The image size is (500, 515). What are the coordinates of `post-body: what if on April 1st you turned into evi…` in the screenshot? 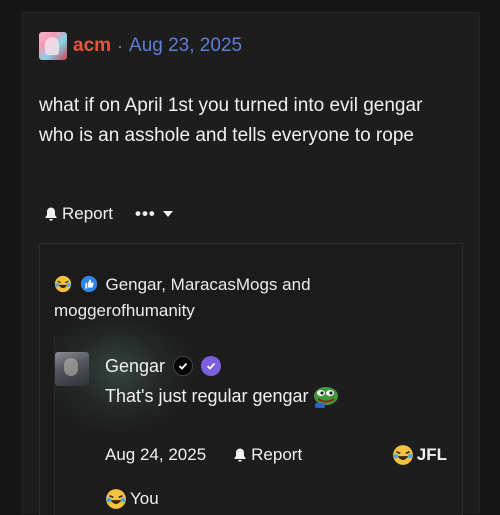 It's located at (231, 120).